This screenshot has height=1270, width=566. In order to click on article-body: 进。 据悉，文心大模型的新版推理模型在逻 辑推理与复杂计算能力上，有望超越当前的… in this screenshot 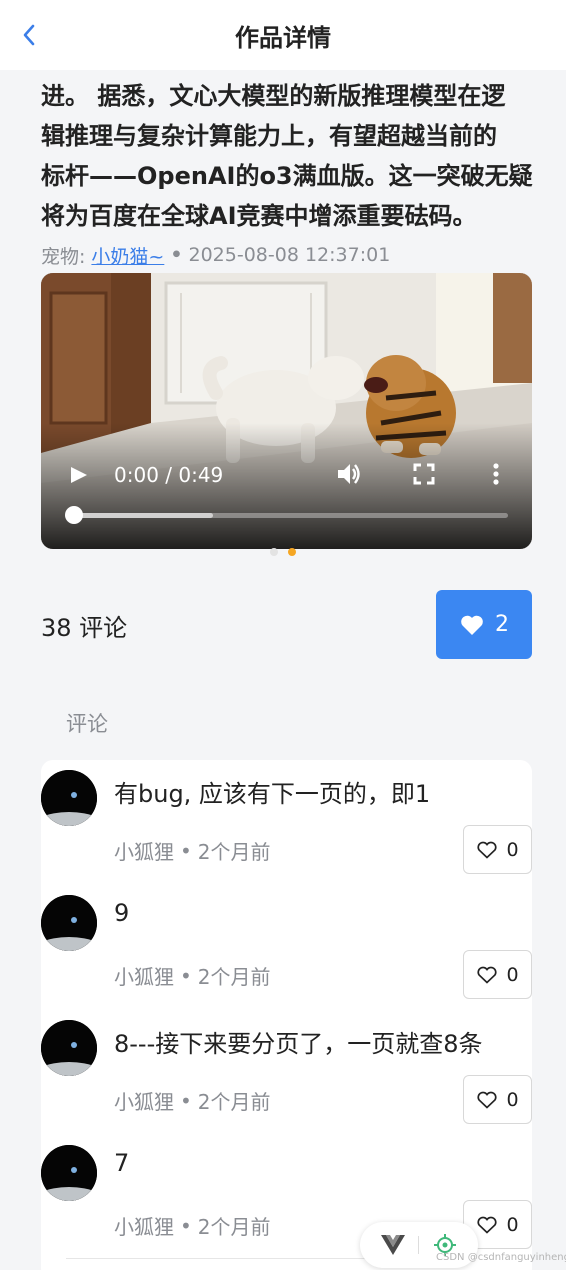, I will do `click(288, 156)`.